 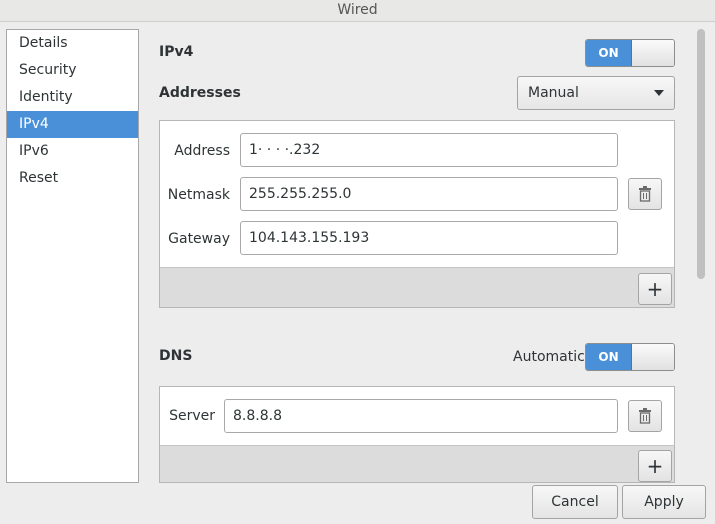 What do you see at coordinates (659, 93) in the screenshot?
I see `chevron-down-icon` at bounding box center [659, 93].